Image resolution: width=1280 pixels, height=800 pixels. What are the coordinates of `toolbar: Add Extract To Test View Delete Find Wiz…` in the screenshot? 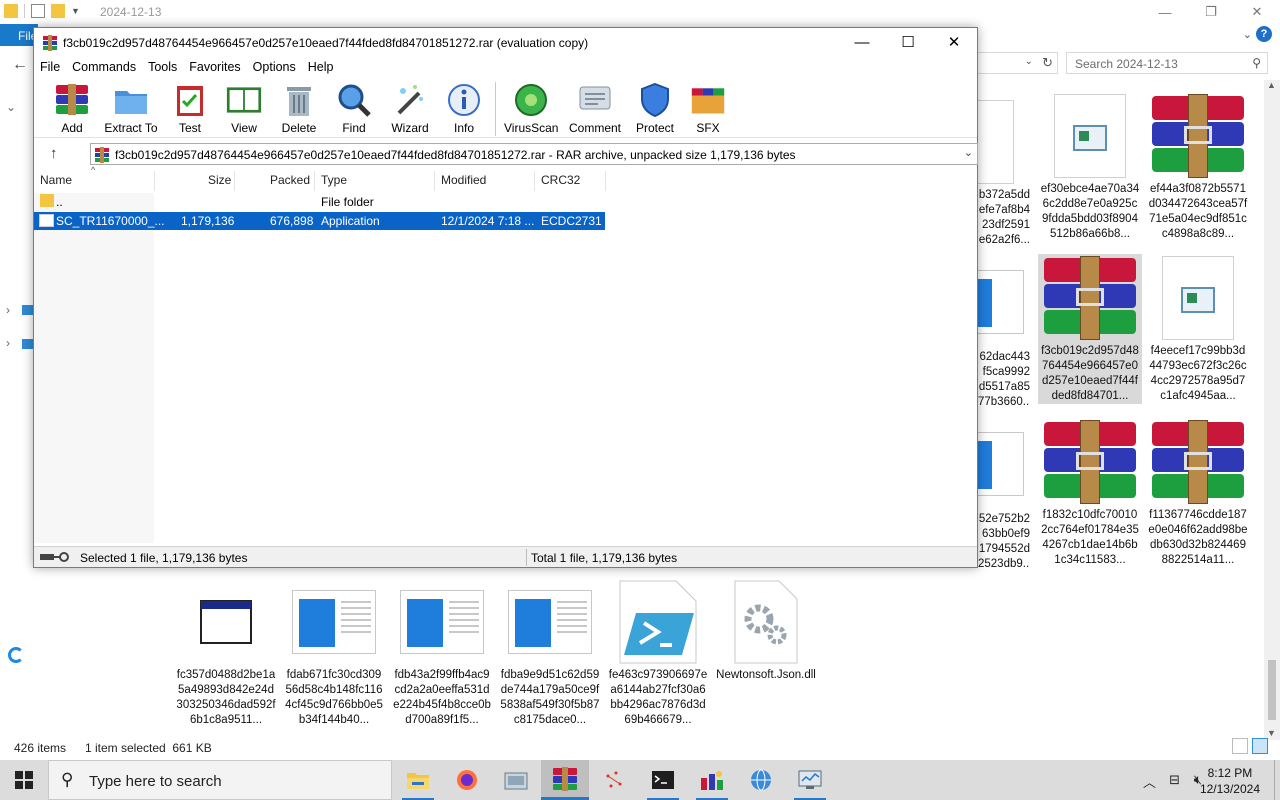 It's located at (505, 108).